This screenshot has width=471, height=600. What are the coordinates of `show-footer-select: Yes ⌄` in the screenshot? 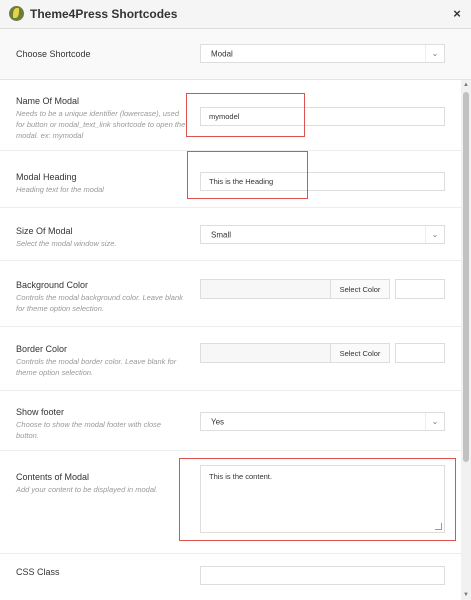 It's located at (322, 421).